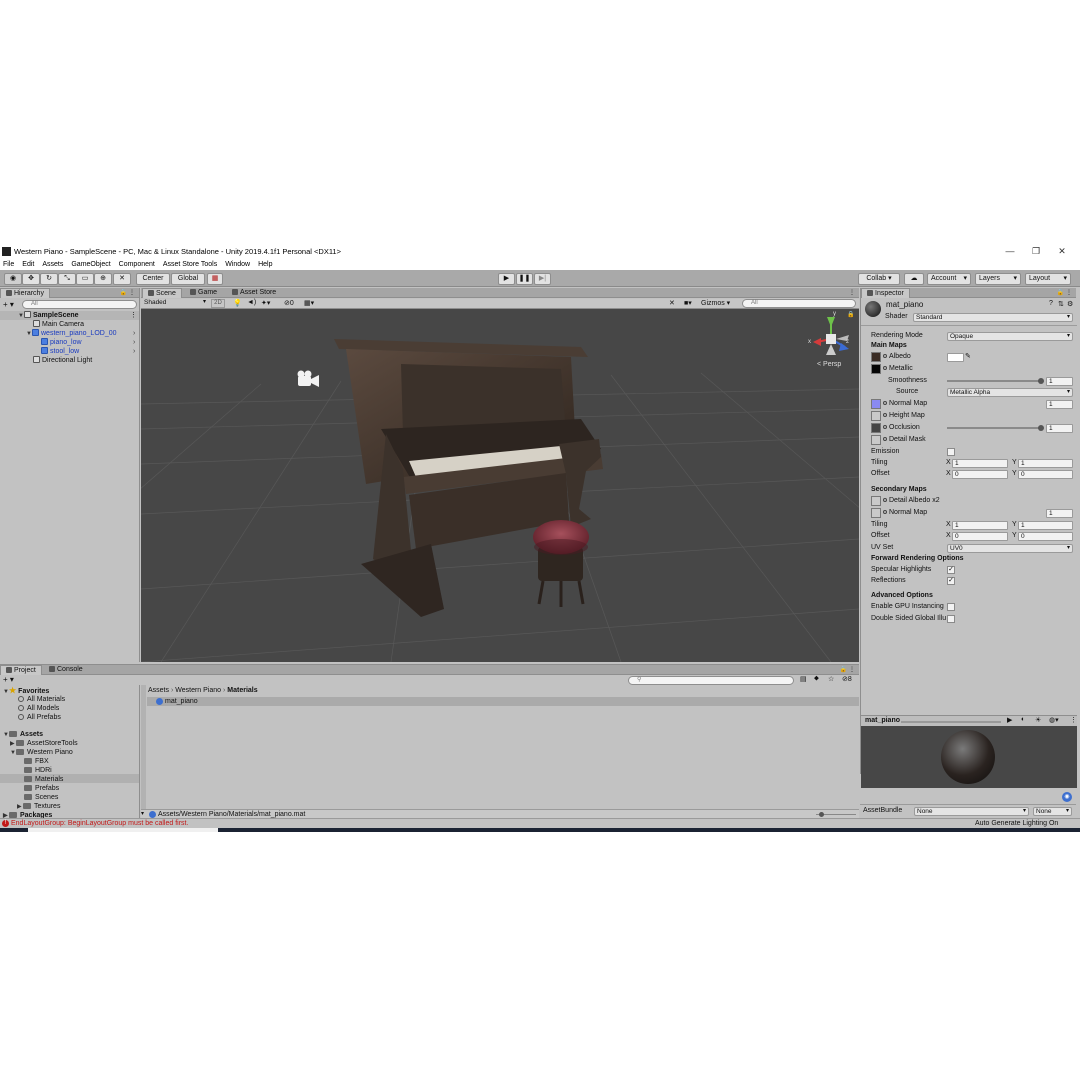 The image size is (1080, 1080). What do you see at coordinates (122, 279) in the screenshot?
I see `custom-tool-button: ✕` at bounding box center [122, 279].